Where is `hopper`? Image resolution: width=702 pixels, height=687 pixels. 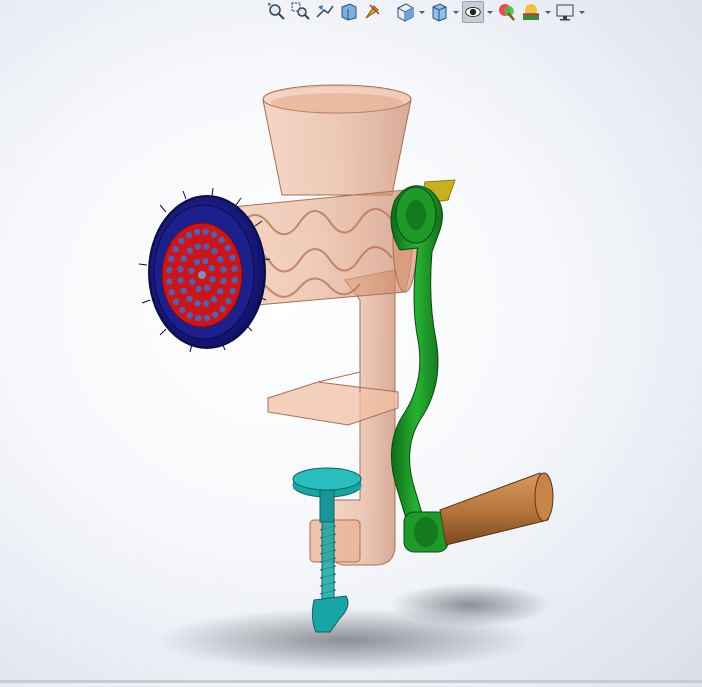
hopper is located at coordinates (337, 140).